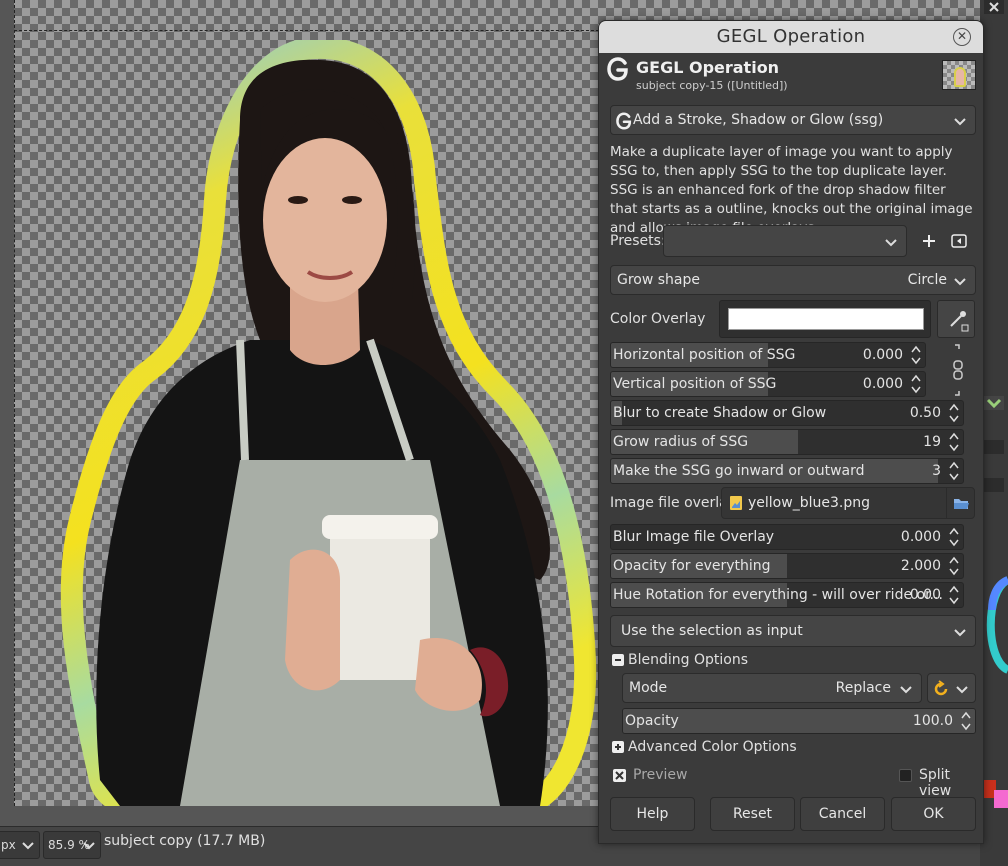 Image resolution: width=1008 pixels, height=866 pixels. Describe the element at coordinates (994, 625) in the screenshot. I see `color-wheel-icon` at that location.